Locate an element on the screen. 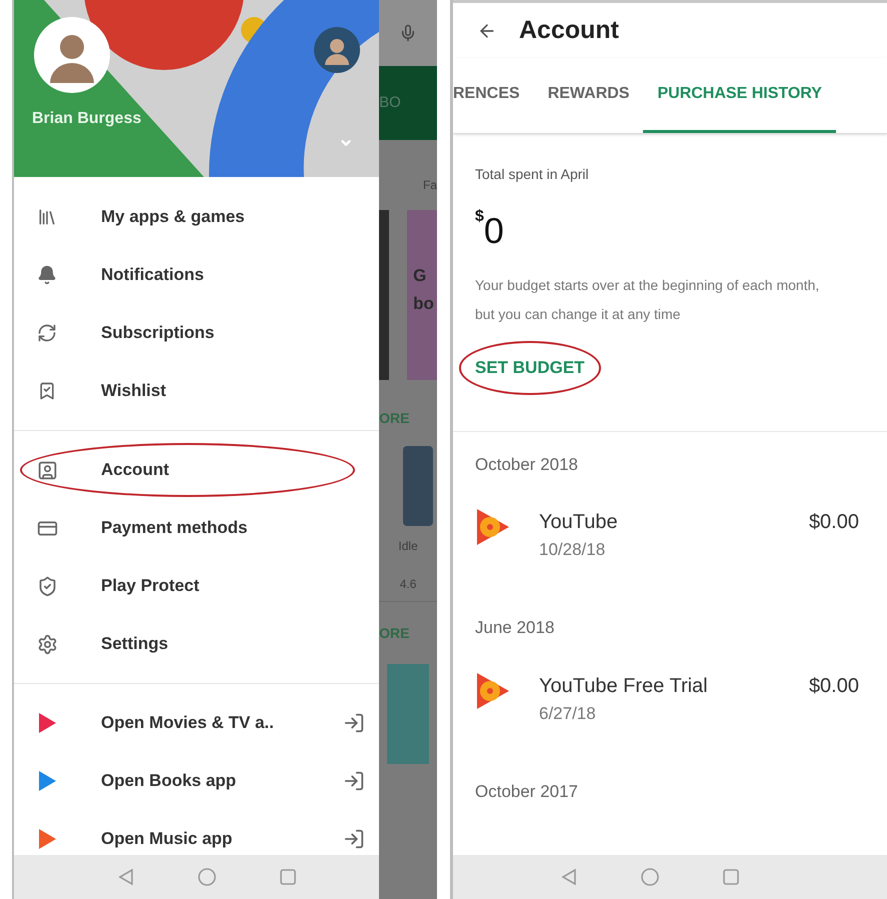 The height and width of the screenshot is (899, 887). app-name: Idle is located at coordinates (408, 546).